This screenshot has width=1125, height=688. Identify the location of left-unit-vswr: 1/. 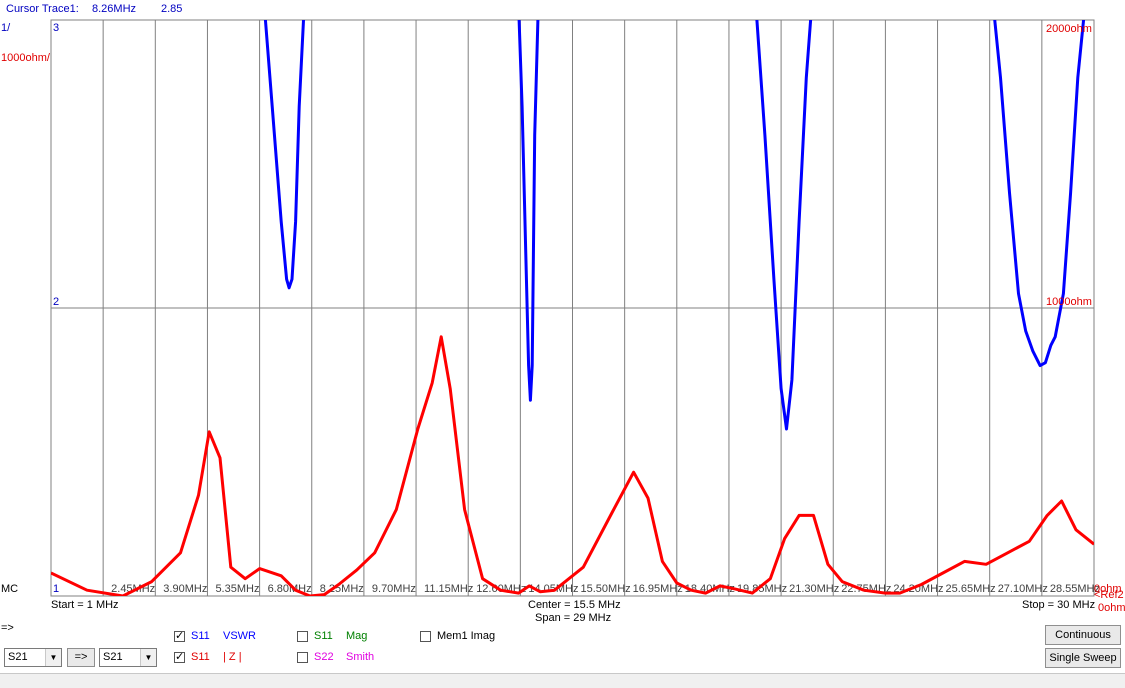
(6, 28).